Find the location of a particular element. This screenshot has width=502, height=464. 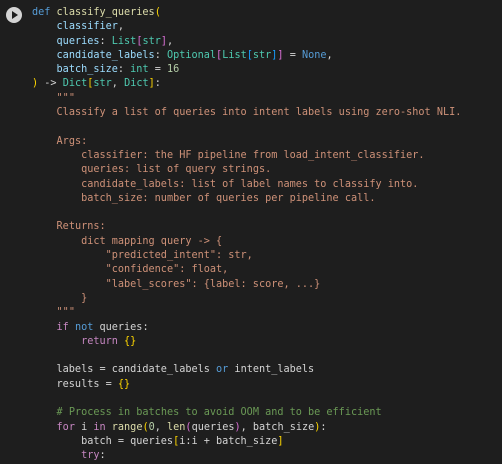

code-token: or is located at coordinates (222, 370).